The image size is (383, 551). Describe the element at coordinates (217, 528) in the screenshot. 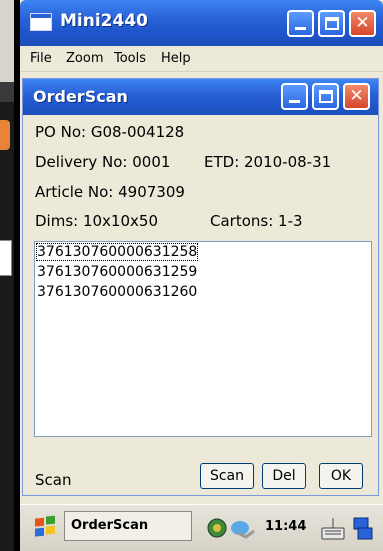

I see `network-icon` at that location.